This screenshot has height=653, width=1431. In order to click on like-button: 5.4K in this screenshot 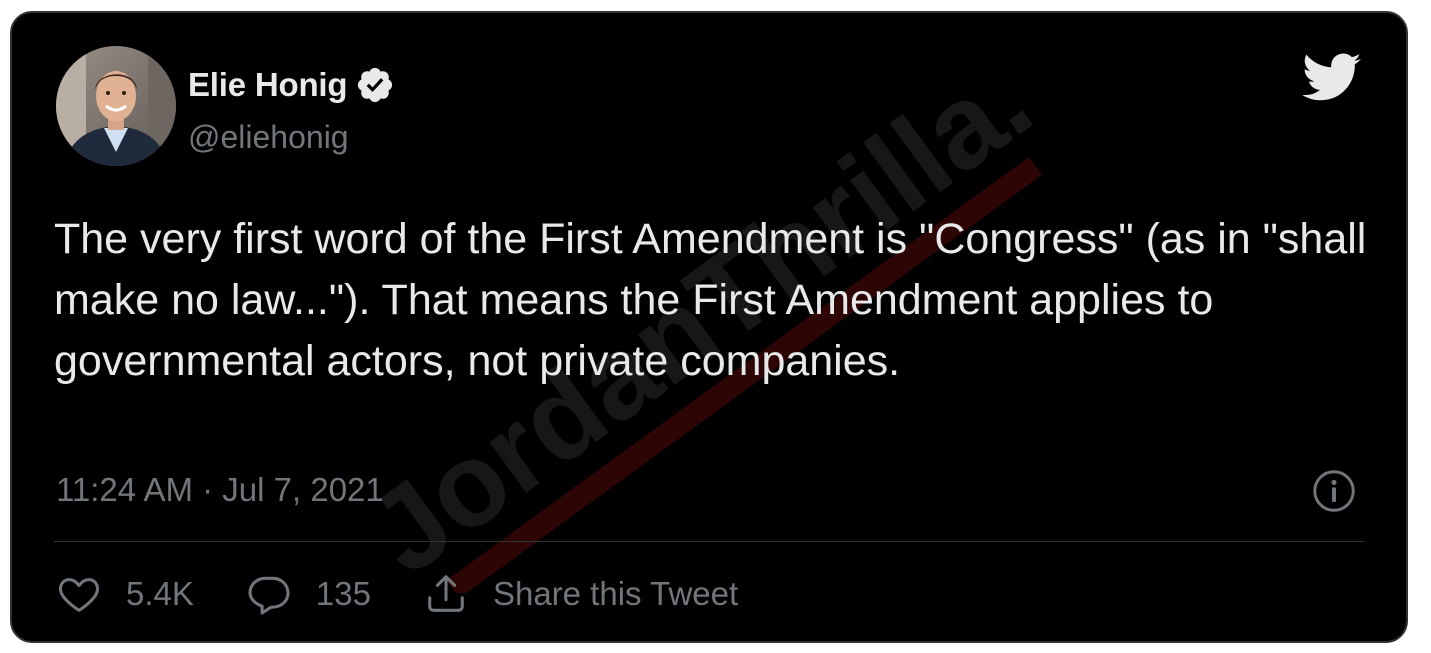, I will do `click(125, 594)`.